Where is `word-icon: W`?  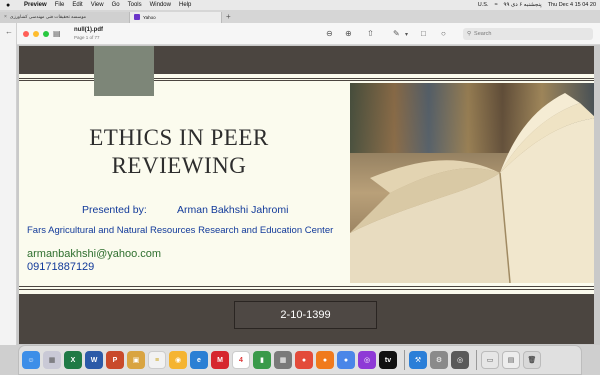 word-icon: W is located at coordinates (94, 360).